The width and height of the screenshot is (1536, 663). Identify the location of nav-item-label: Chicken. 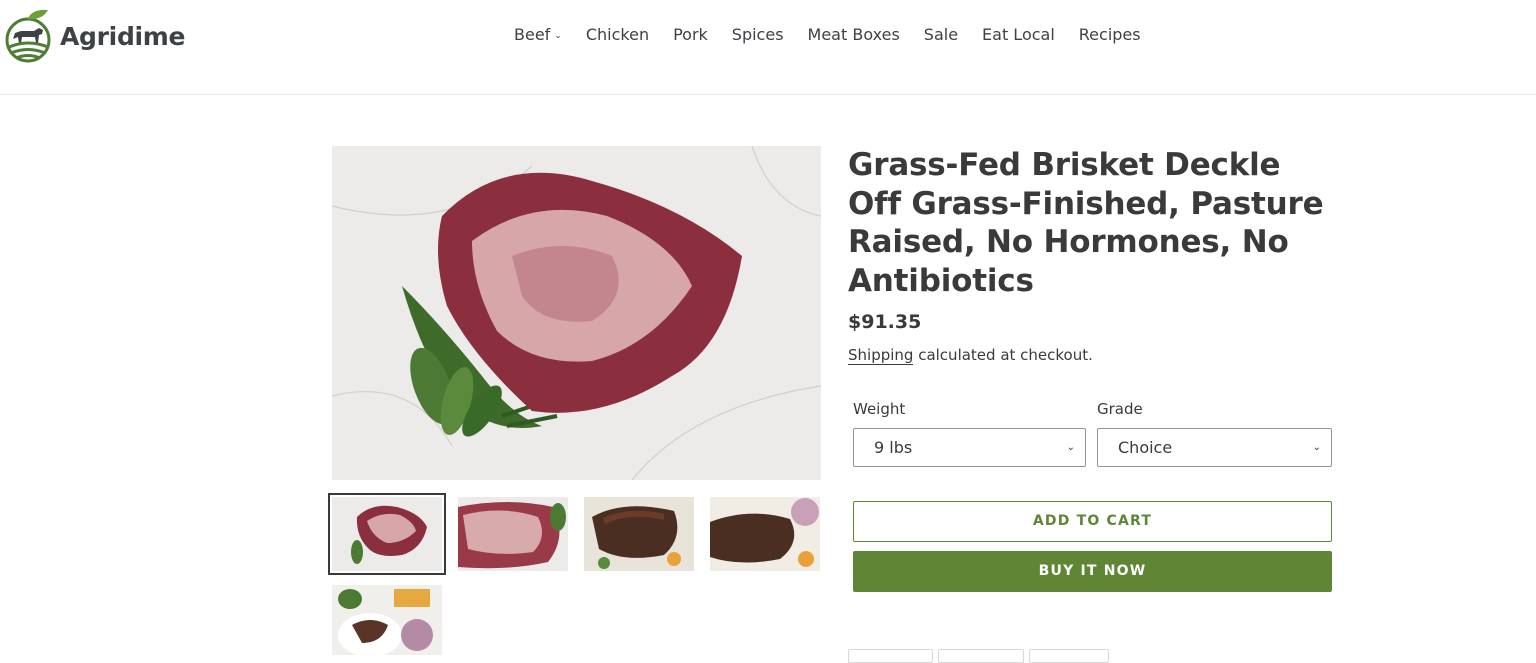
(617, 34).